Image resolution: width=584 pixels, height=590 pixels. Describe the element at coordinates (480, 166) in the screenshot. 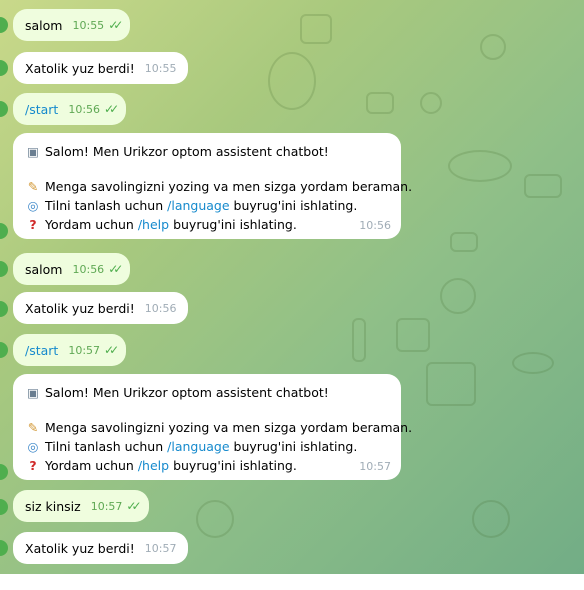

I see `doodle-planet-icon` at that location.